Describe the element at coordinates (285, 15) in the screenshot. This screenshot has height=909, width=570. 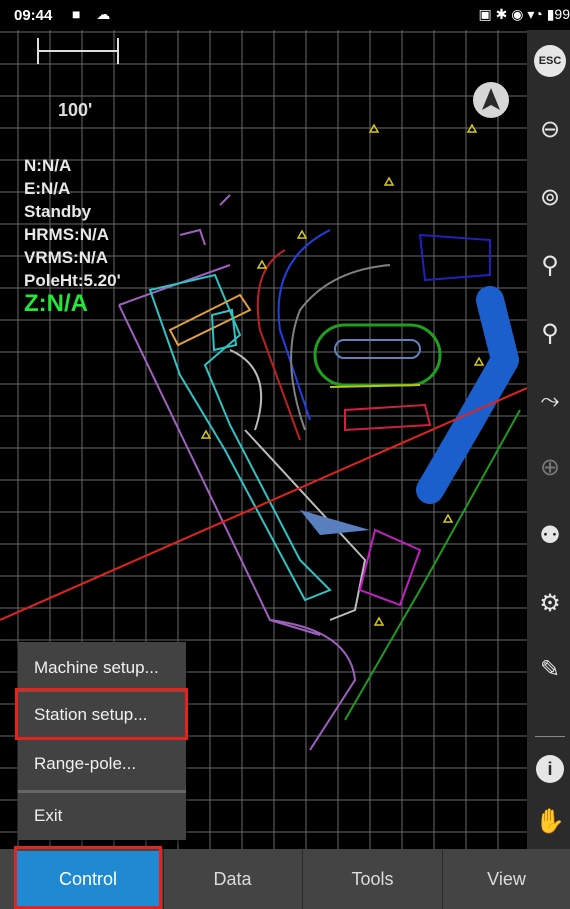
I see `status-bar: 09:44 ■ ☁ ▣ ✱ ◉ ▾◔ ▮99` at that location.